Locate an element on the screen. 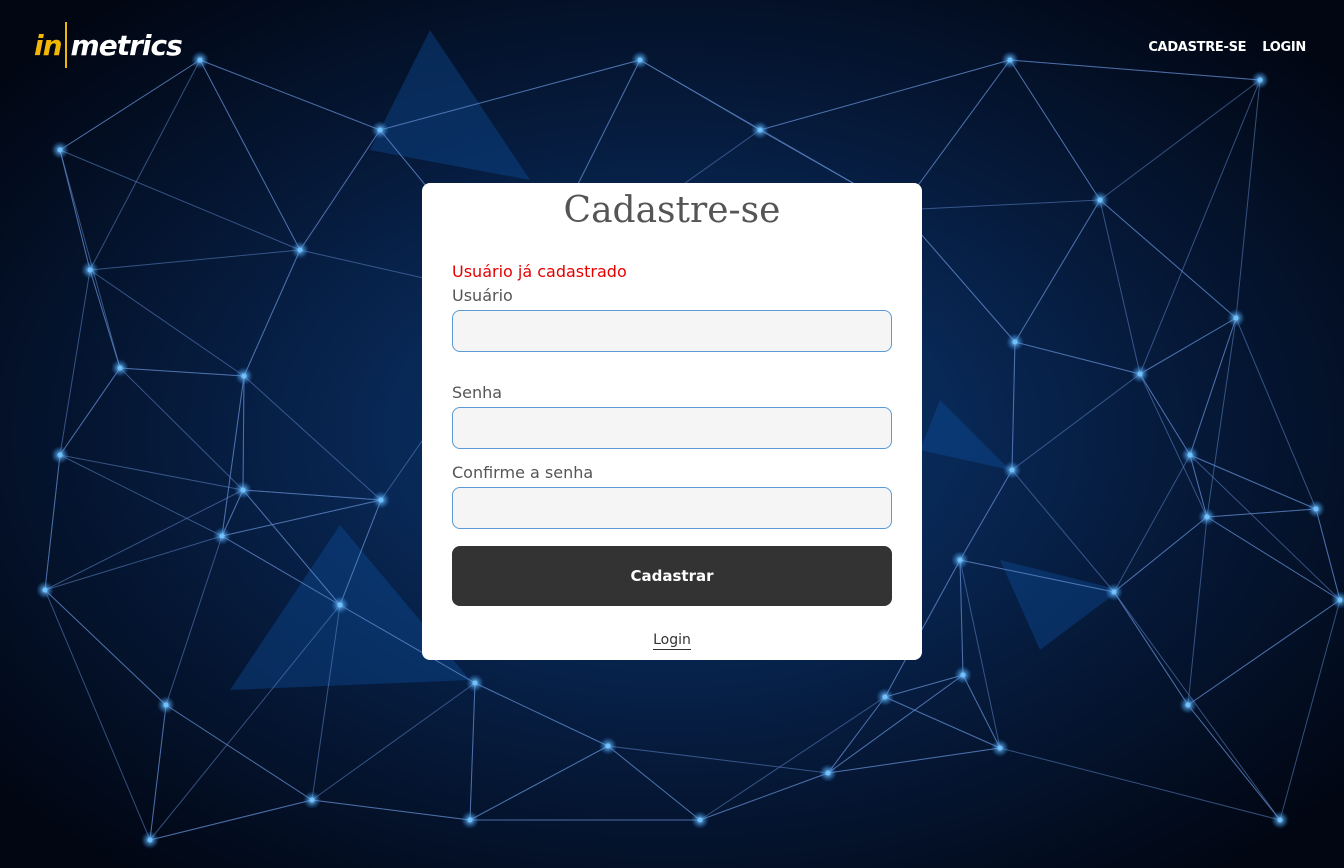 This screenshot has height=868, width=1344. login-link-wrapper: Login is located at coordinates (672, 639).